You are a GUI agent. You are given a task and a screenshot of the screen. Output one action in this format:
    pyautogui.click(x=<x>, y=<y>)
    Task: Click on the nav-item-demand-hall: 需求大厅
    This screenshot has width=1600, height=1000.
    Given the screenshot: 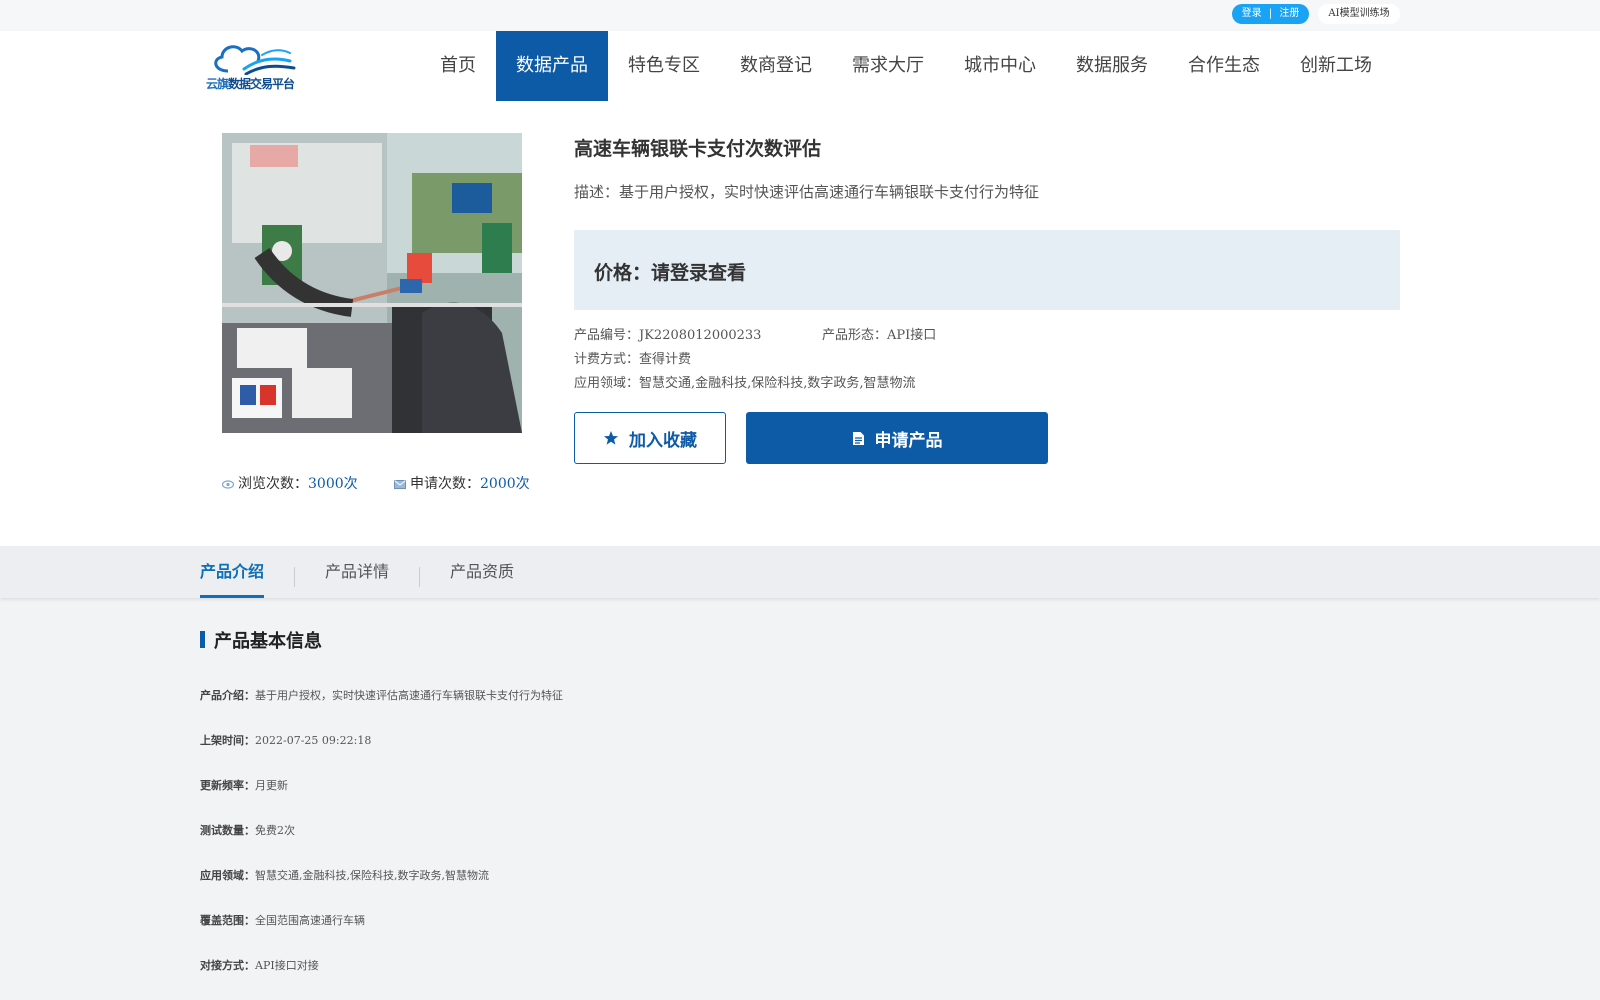 What is the action you would take?
    pyautogui.click(x=888, y=66)
    